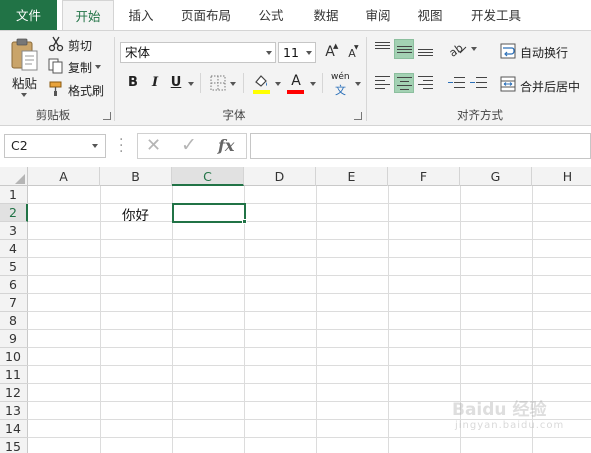 The width and height of the screenshot is (591, 453). Describe the element at coordinates (88, 15) in the screenshot. I see `tab-home: 开始` at that location.